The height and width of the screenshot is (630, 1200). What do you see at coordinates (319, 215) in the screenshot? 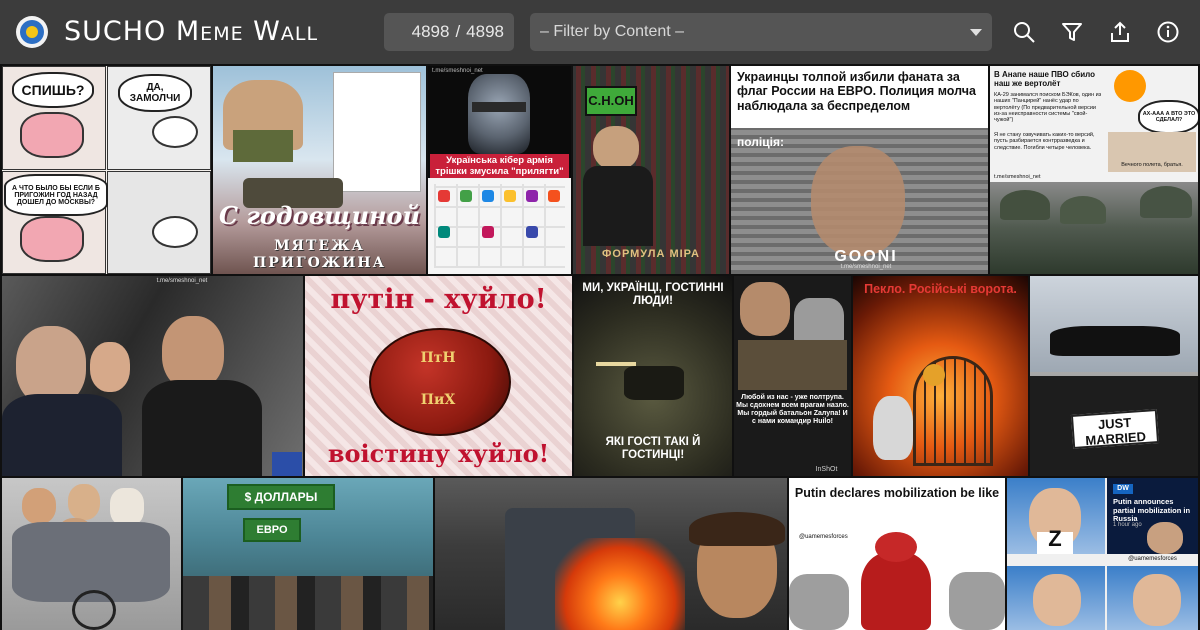
I see `meme-caption: С годовщиной` at bounding box center [319, 215].